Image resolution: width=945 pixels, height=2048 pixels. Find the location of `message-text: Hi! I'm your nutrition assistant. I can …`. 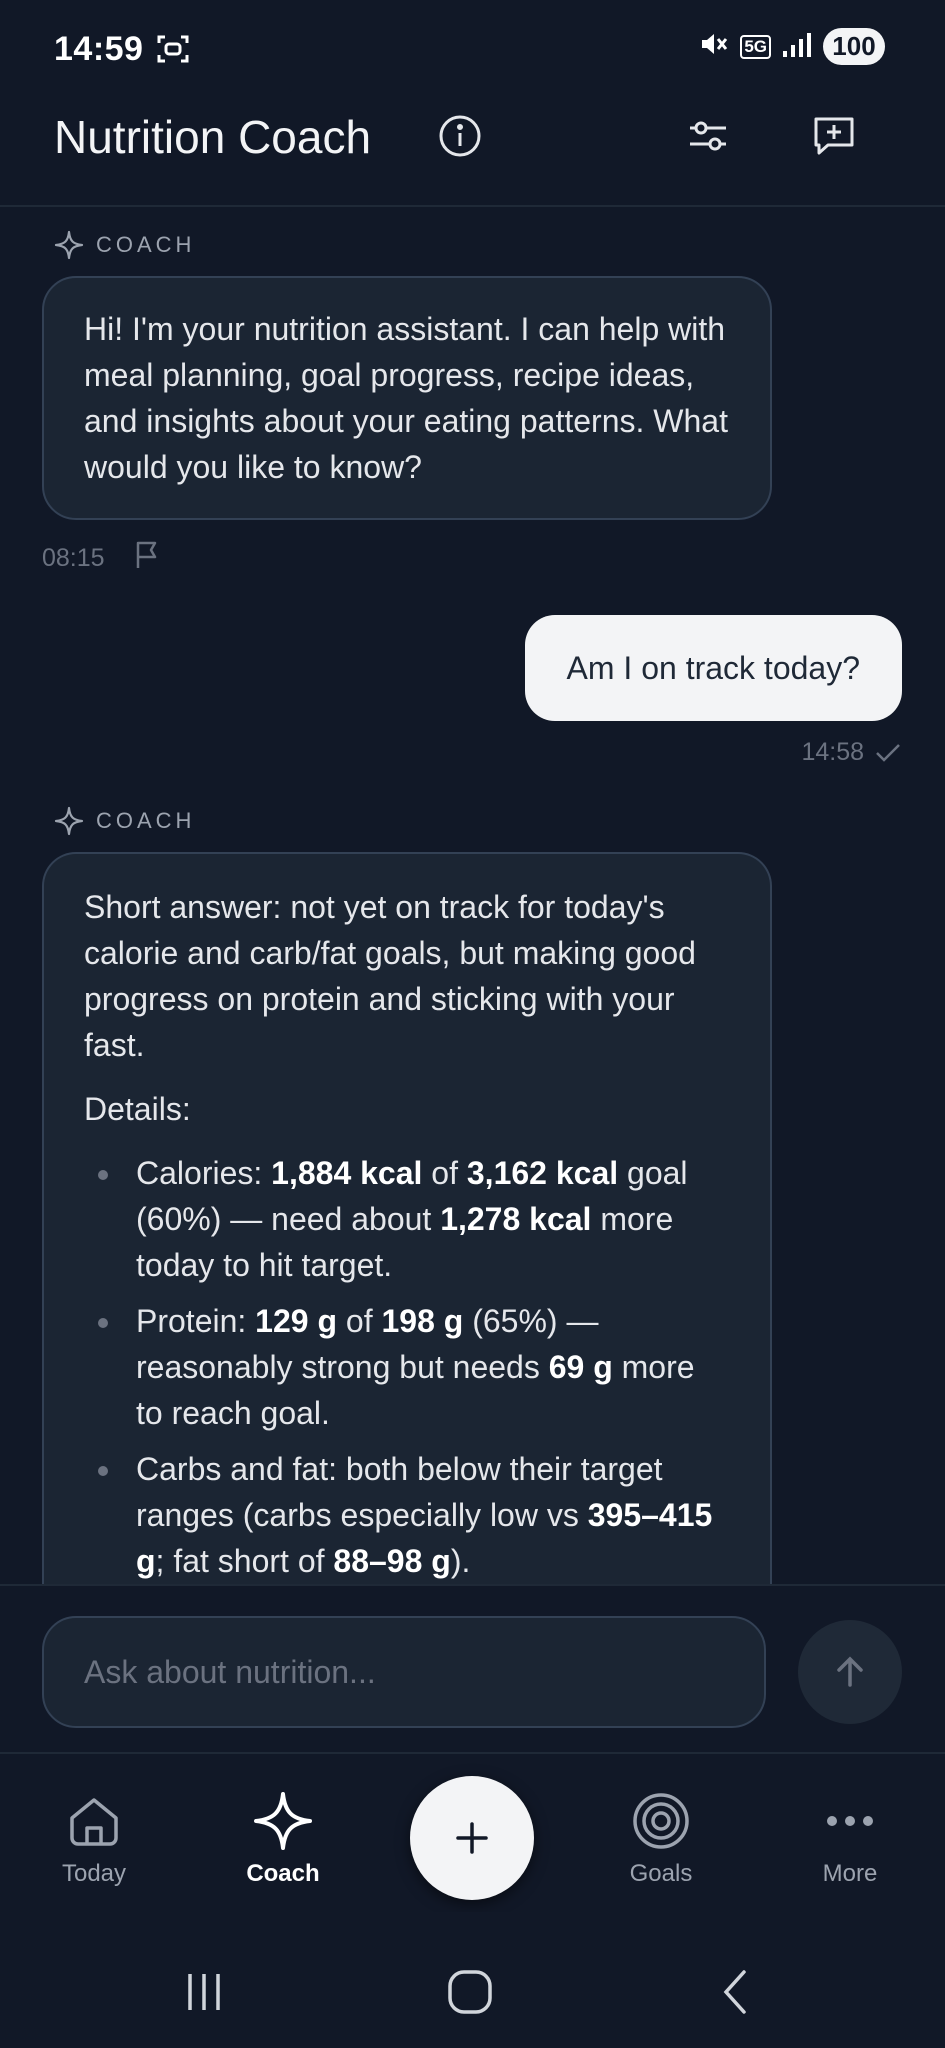

message-text: Hi! I'm your nutrition assistant. I can … is located at coordinates (406, 398).